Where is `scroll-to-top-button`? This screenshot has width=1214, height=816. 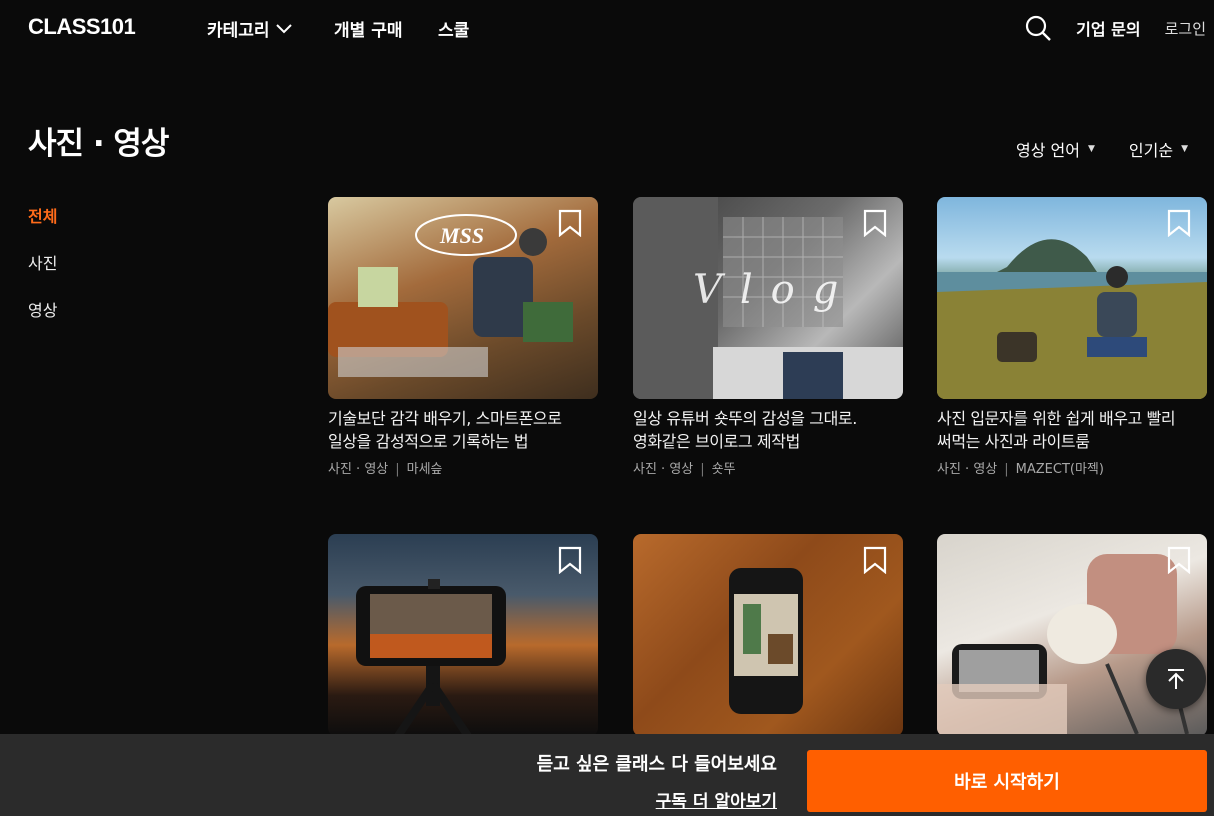
scroll-to-top-button is located at coordinates (1176, 679).